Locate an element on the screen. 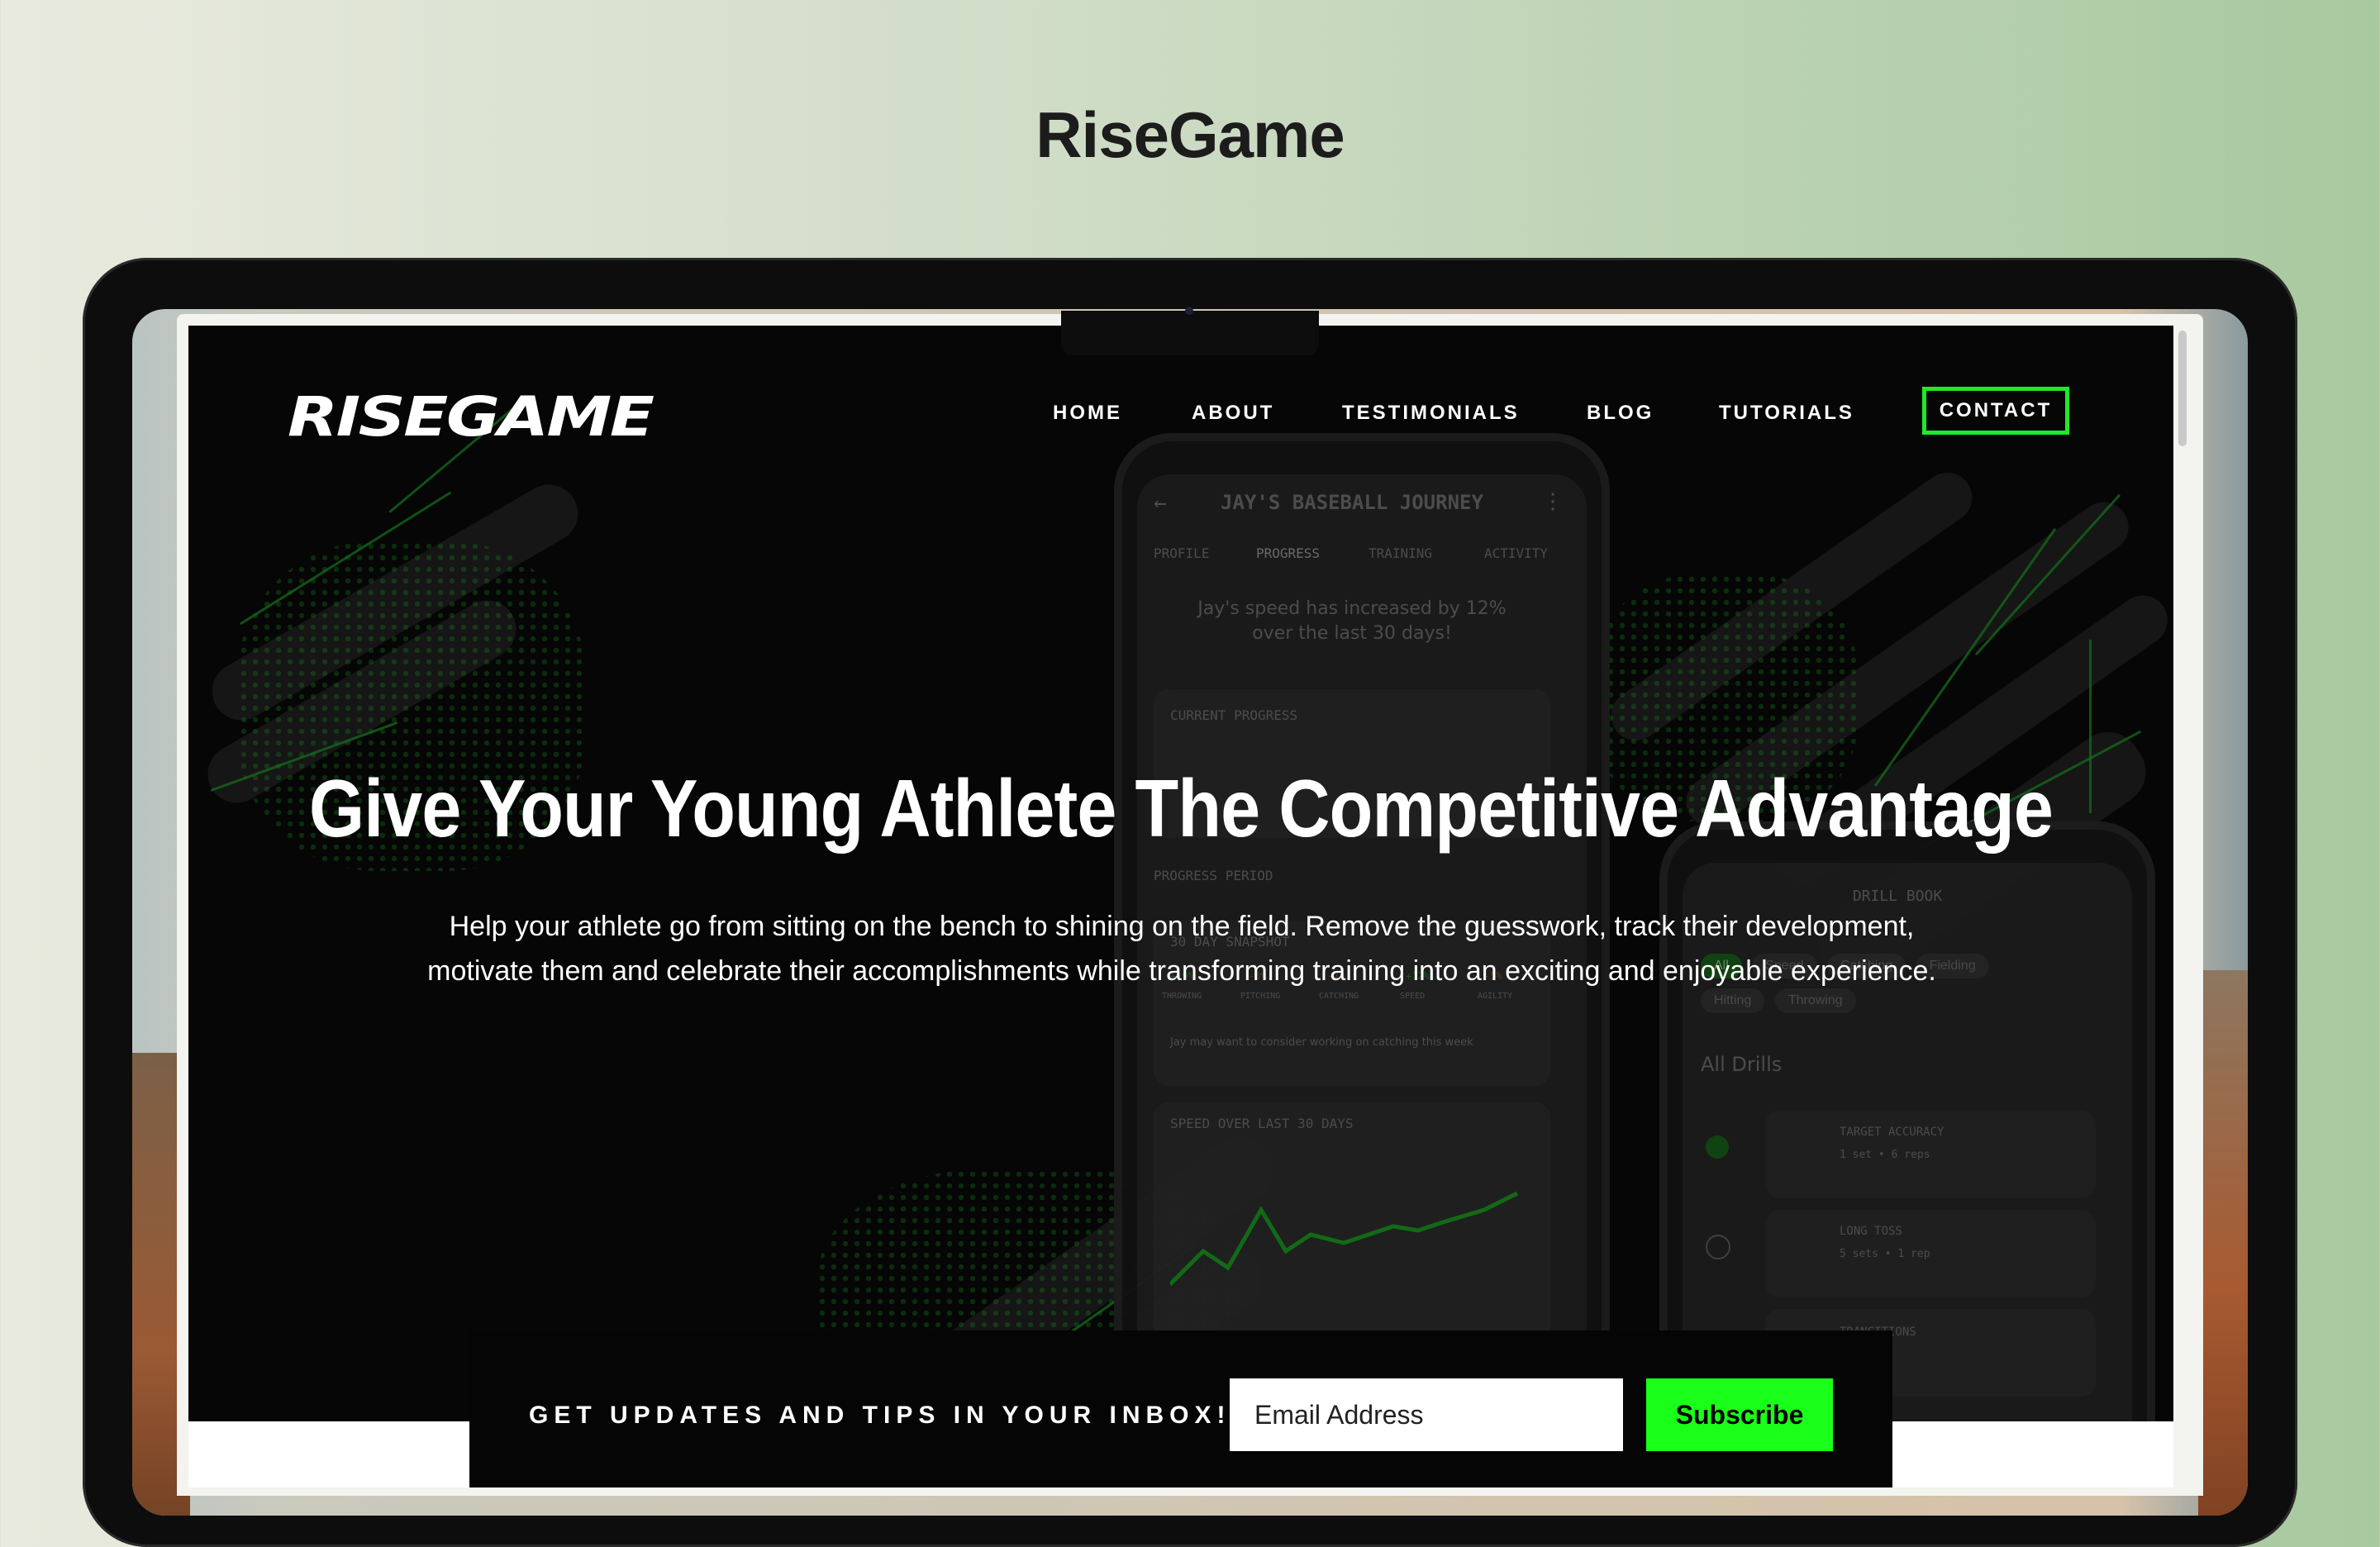 Image resolution: width=2380 pixels, height=1547 pixels. wallpaper-desert-right is located at coordinates (2223, 1243).